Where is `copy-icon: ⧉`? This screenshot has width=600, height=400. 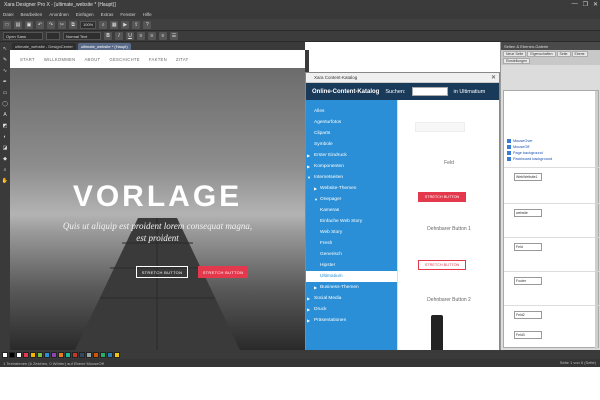 copy-icon: ⧉ is located at coordinates (73, 24).